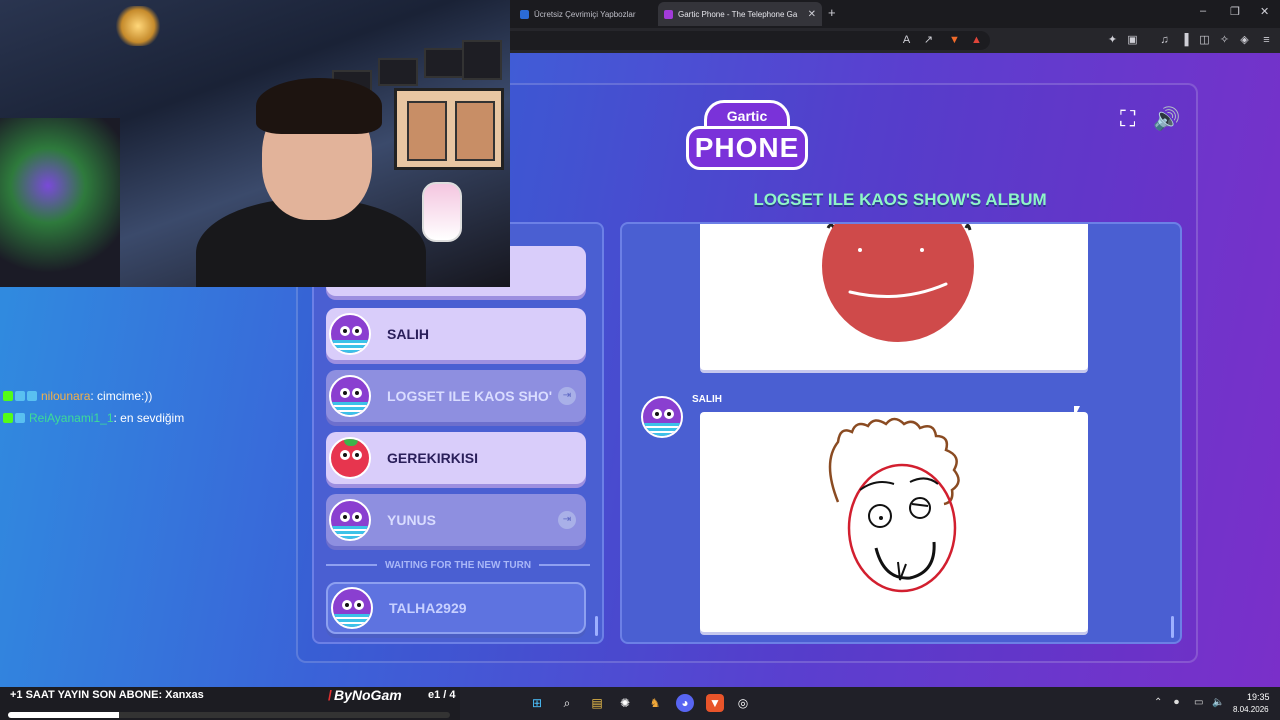 The width and height of the screenshot is (1280, 720). What do you see at coordinates (1266, 40) in the screenshot?
I see `menu-icon: ≡` at bounding box center [1266, 40].